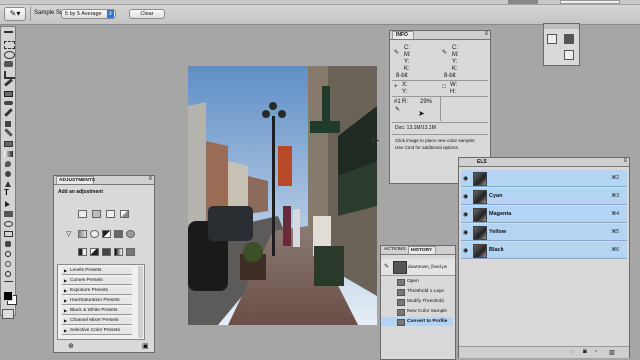 Image resolution: width=640 pixels, height=360 pixels. Describe the element at coordinates (118, 234) in the screenshot. I see `photo-filter-icon` at that location.